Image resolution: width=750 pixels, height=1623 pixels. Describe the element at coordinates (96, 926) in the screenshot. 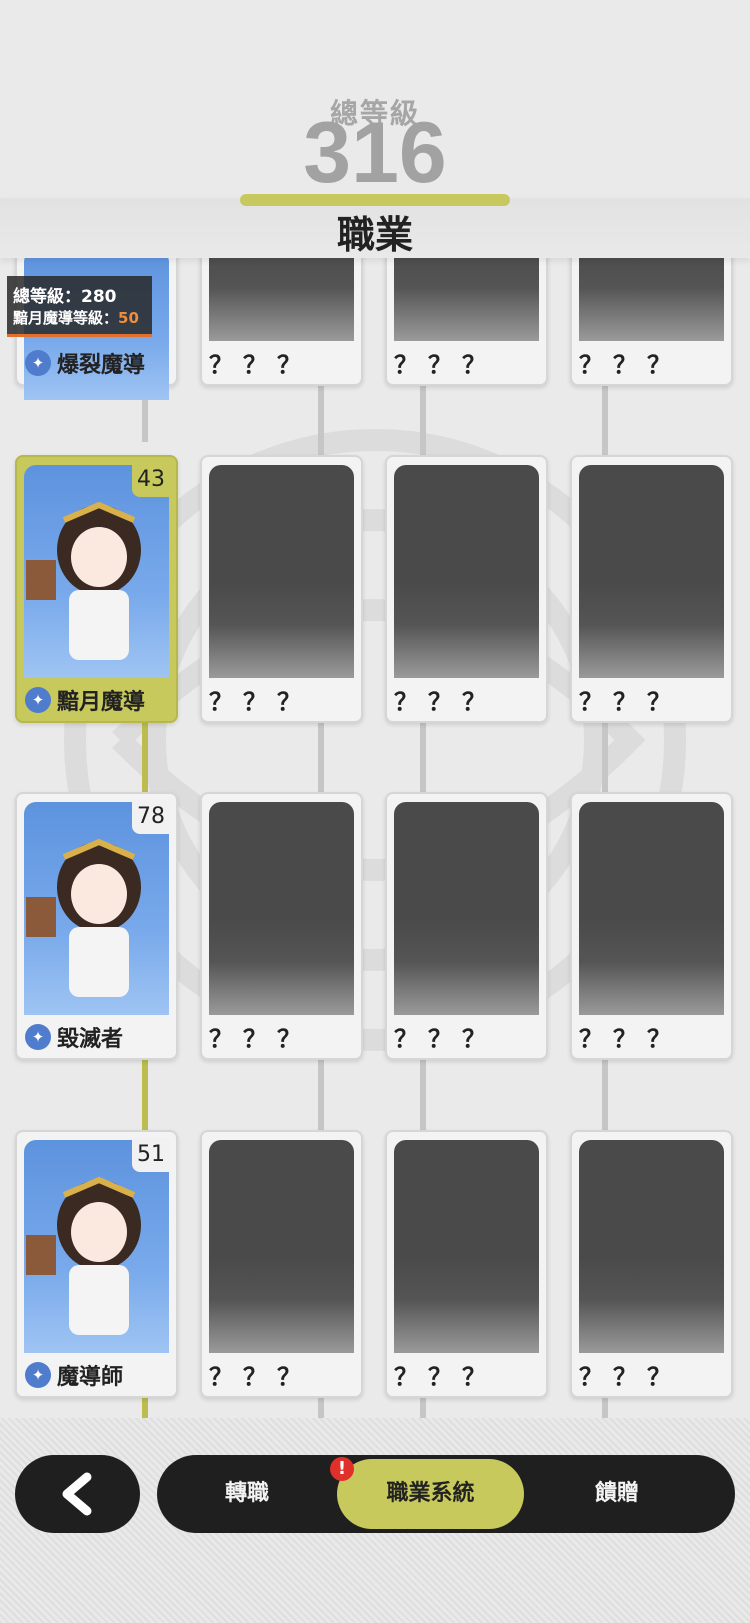

I see `job-card-destroyer: 78 ✦ 毀滅者` at that location.